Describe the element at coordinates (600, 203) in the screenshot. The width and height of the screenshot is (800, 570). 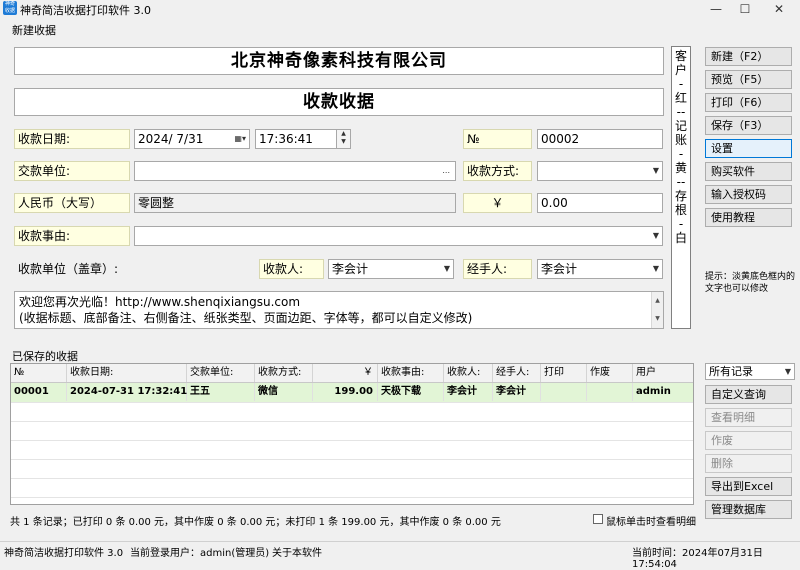
I see `amount-input: 0.00` at that location.